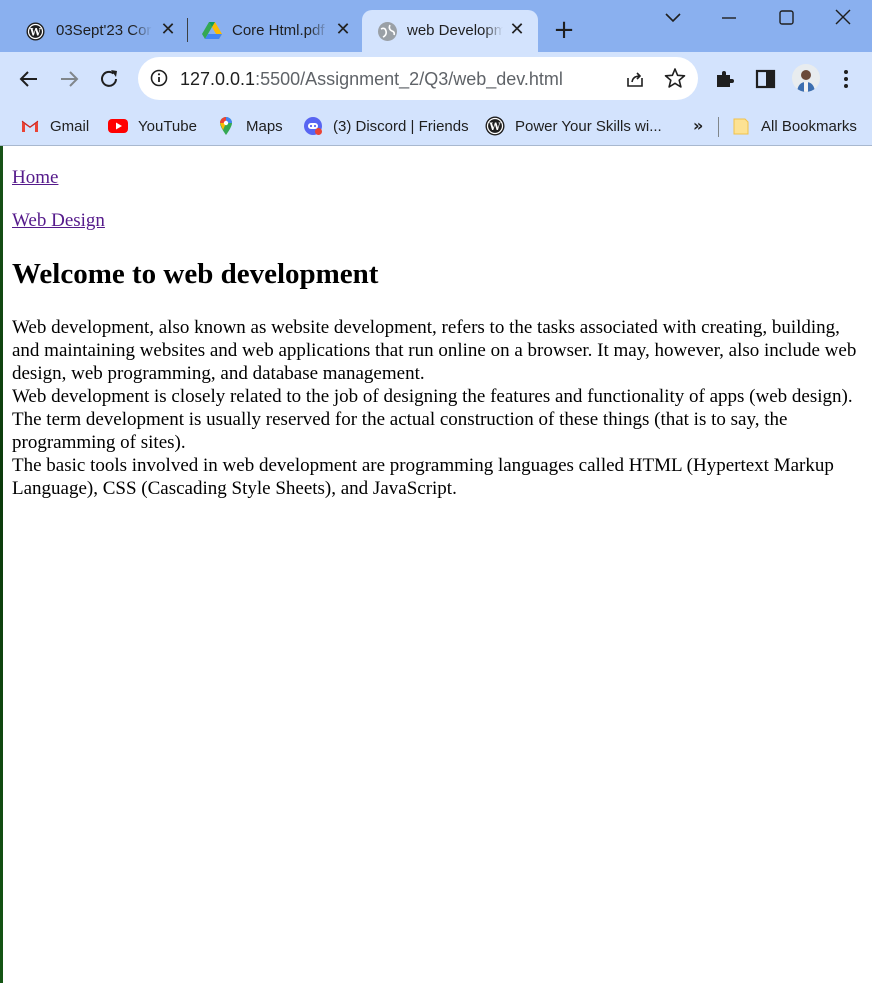 The width and height of the screenshot is (872, 983). Describe the element at coordinates (741, 126) in the screenshot. I see `folder-icon` at that location.